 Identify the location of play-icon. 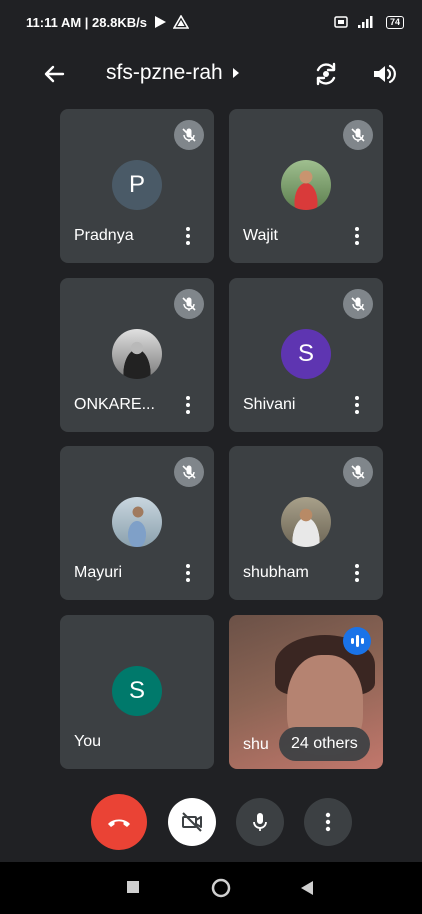
(160, 22).